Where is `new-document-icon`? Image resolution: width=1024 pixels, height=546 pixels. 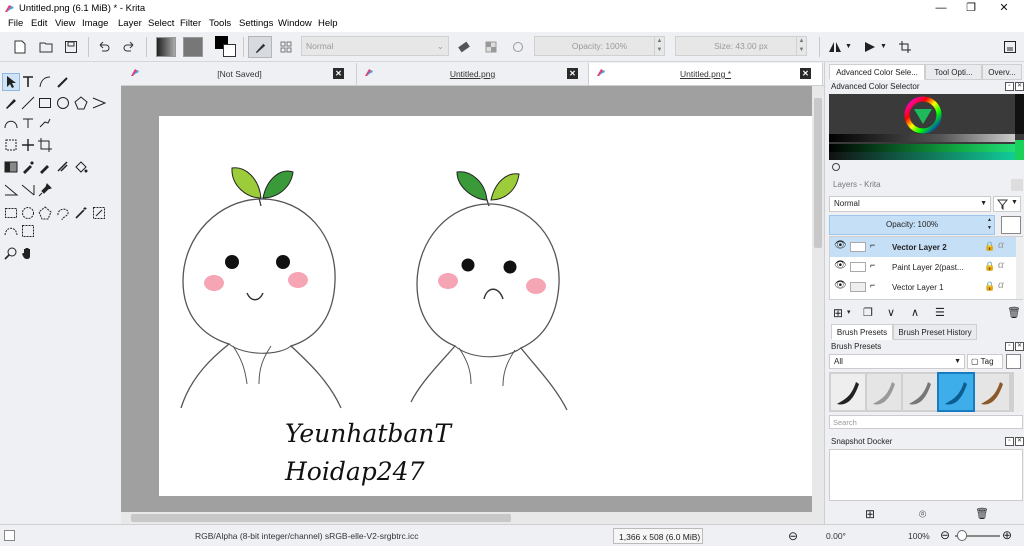
new-document-icon is located at coordinates (20, 47).